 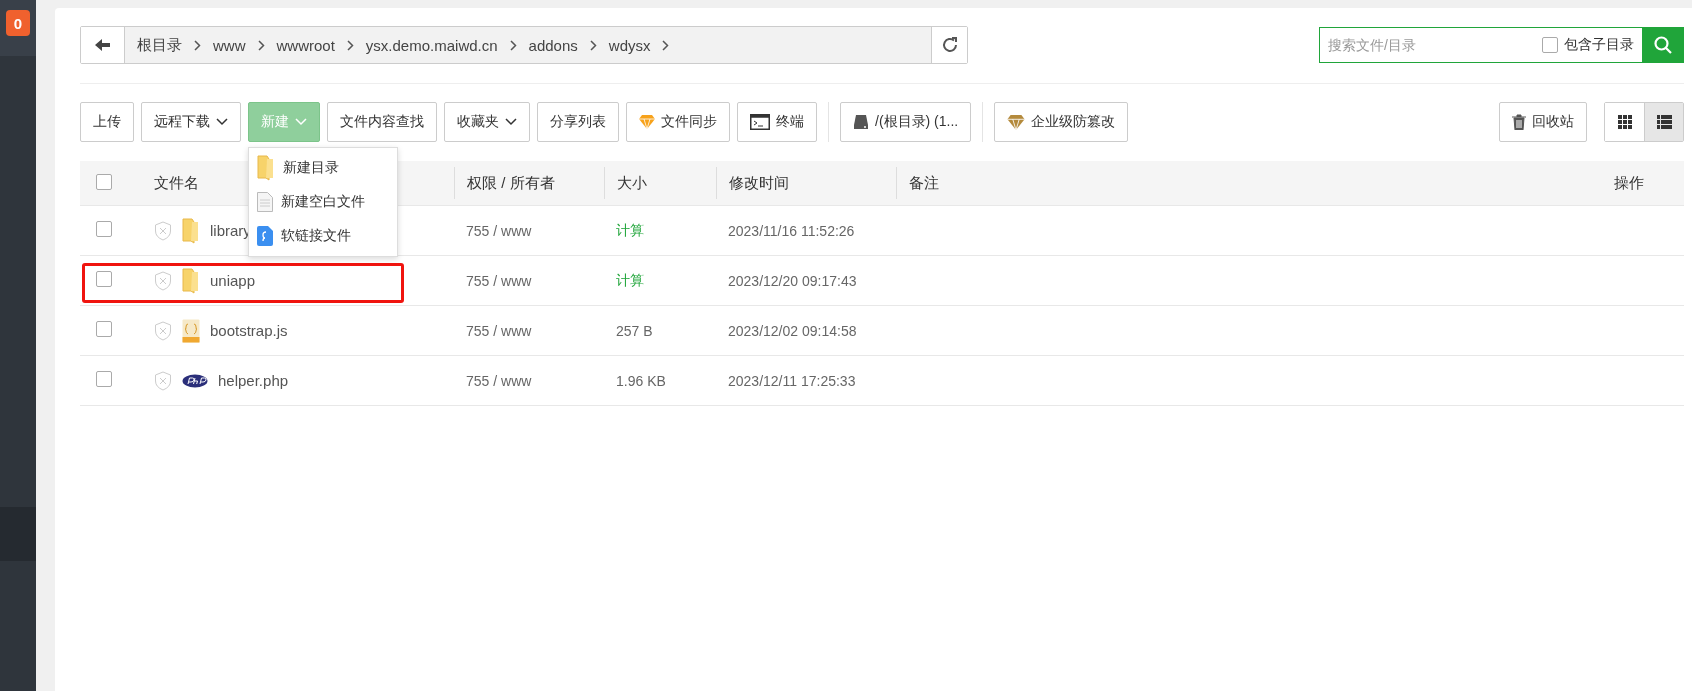 I want to click on recycle-bin-button: 回收站, so click(x=1543, y=122).